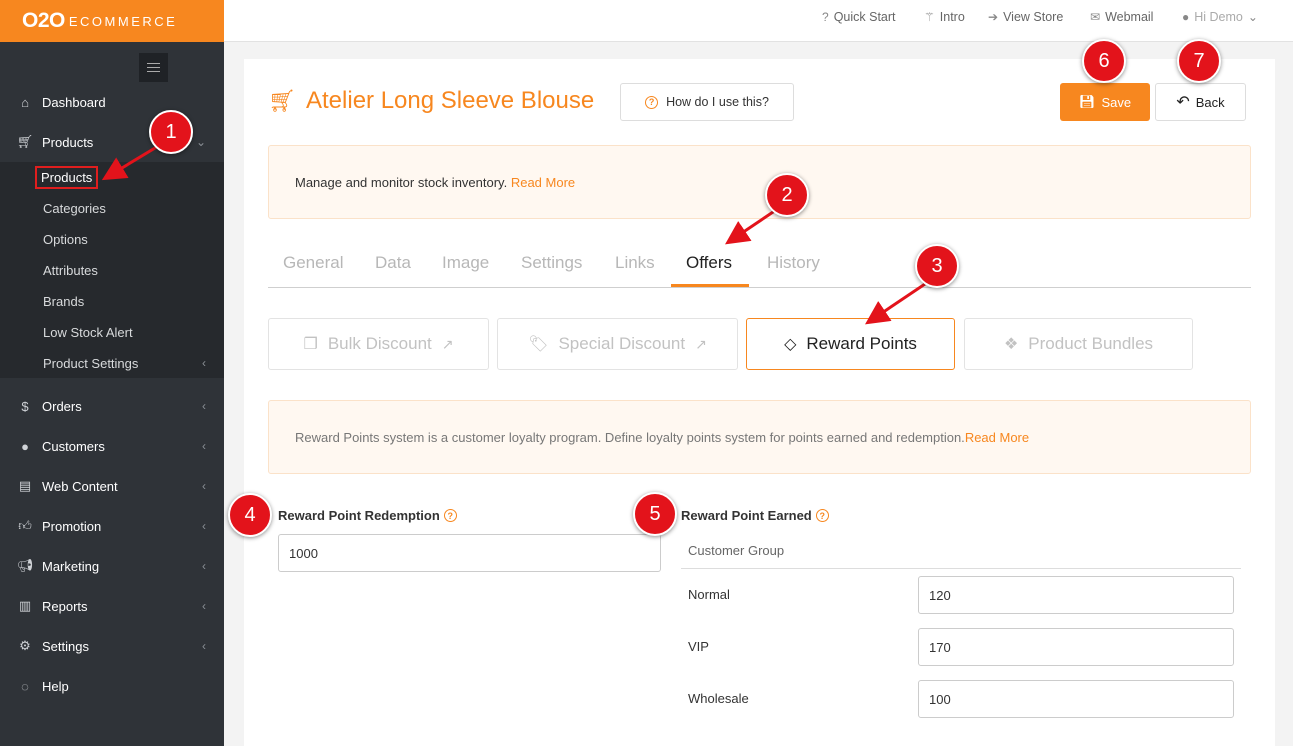 This screenshot has height=746, width=1293. I want to click on save-button: 💾︎ Save, so click(1105, 102).